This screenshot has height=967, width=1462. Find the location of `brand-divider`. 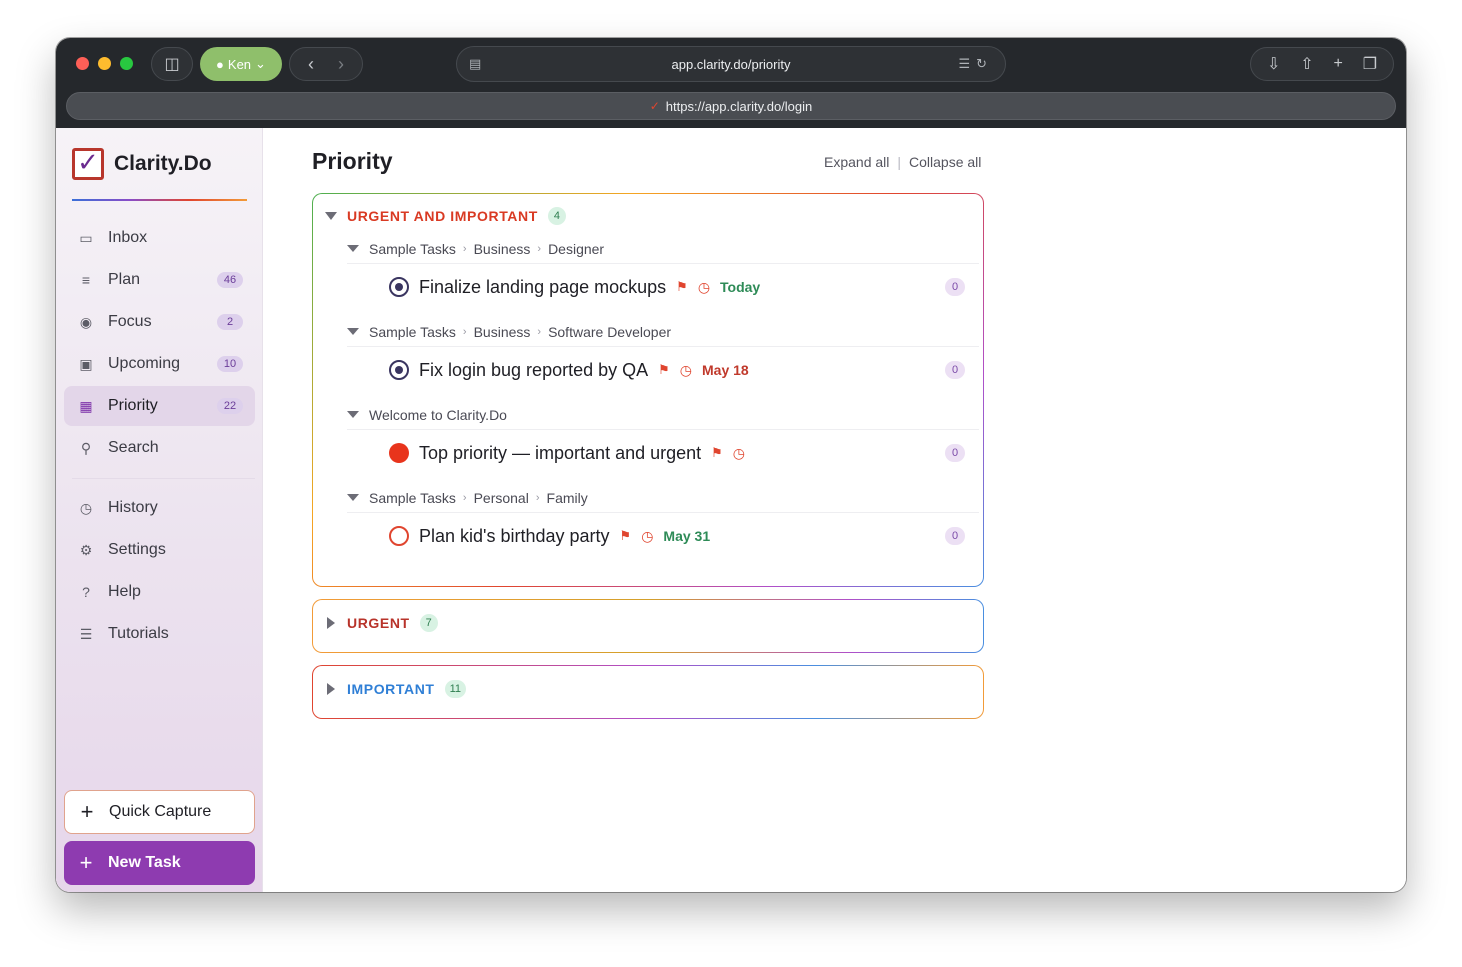

brand-divider is located at coordinates (159, 200).